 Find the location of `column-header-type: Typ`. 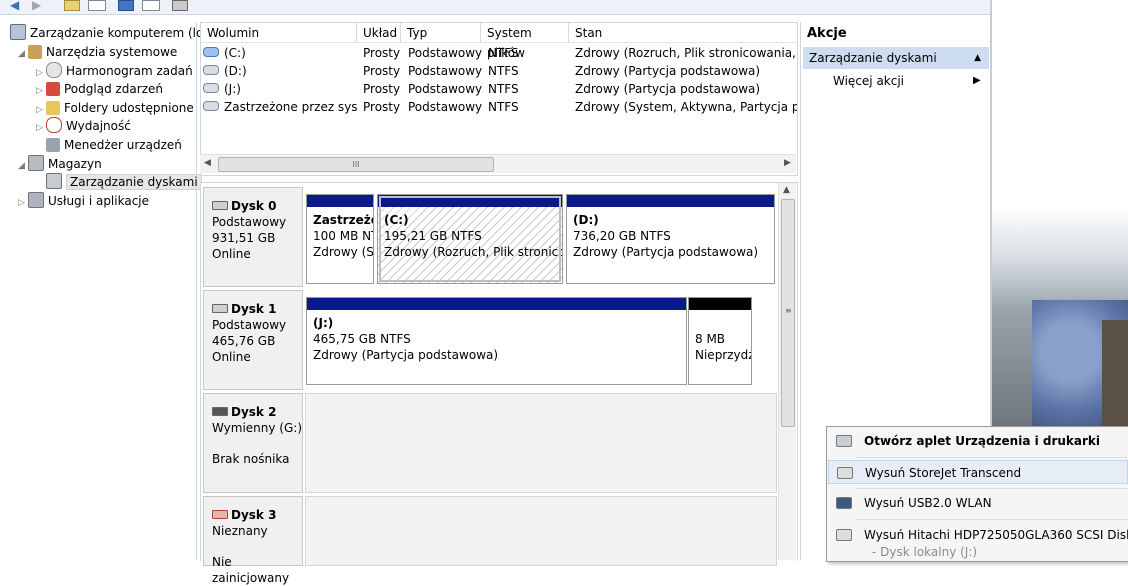

column-header-type: Typ is located at coordinates (441, 33).